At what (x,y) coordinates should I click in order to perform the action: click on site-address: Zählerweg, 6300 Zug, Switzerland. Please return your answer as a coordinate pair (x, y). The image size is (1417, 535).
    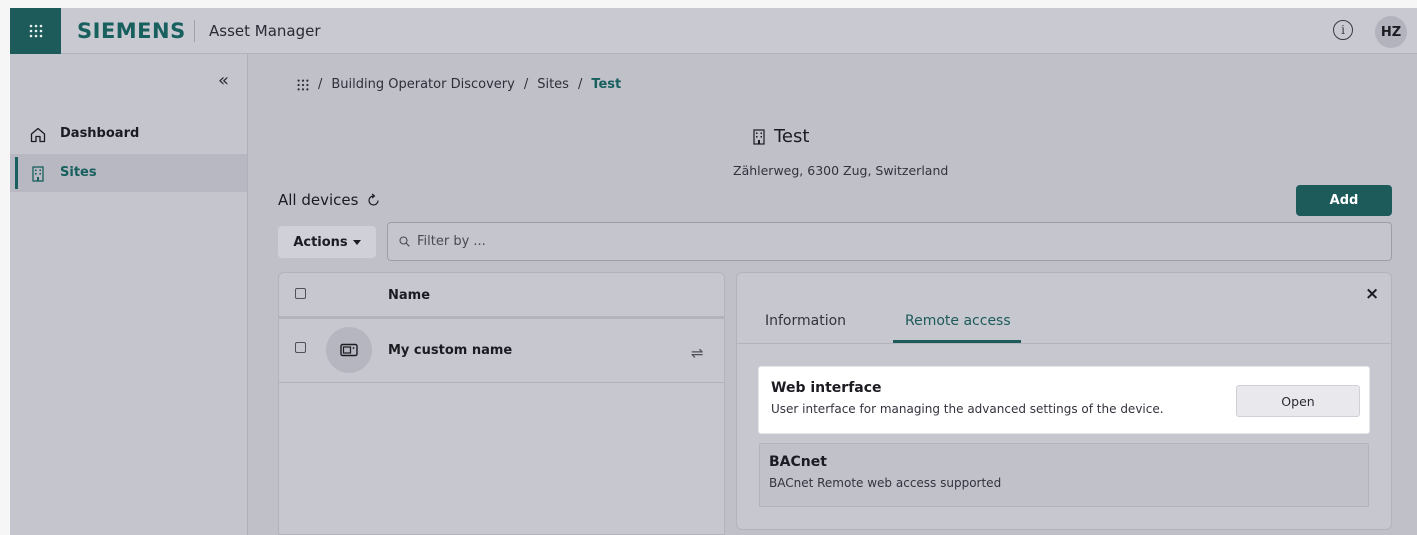
    Looking at the image, I should click on (841, 170).